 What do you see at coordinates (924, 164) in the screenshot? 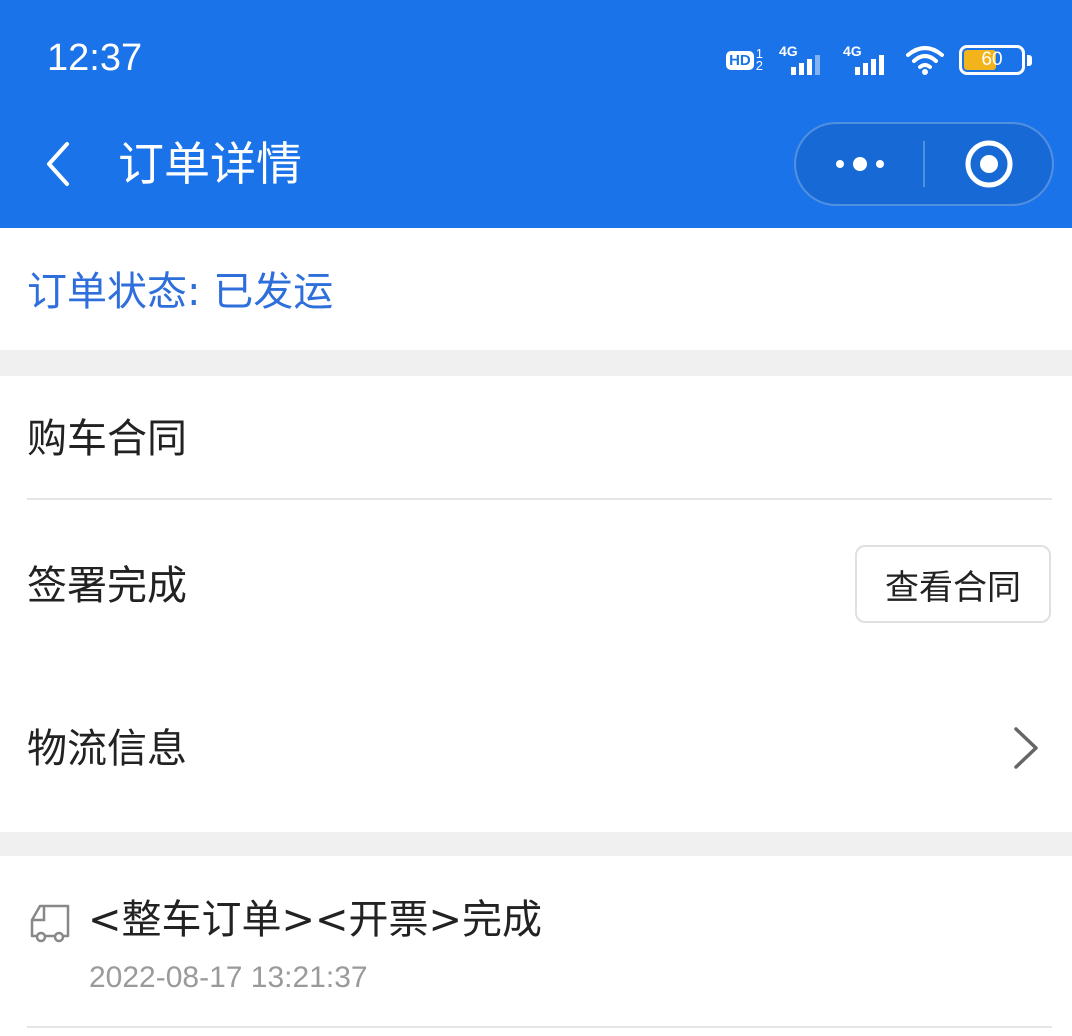
I see `mini-program-capsule` at bounding box center [924, 164].